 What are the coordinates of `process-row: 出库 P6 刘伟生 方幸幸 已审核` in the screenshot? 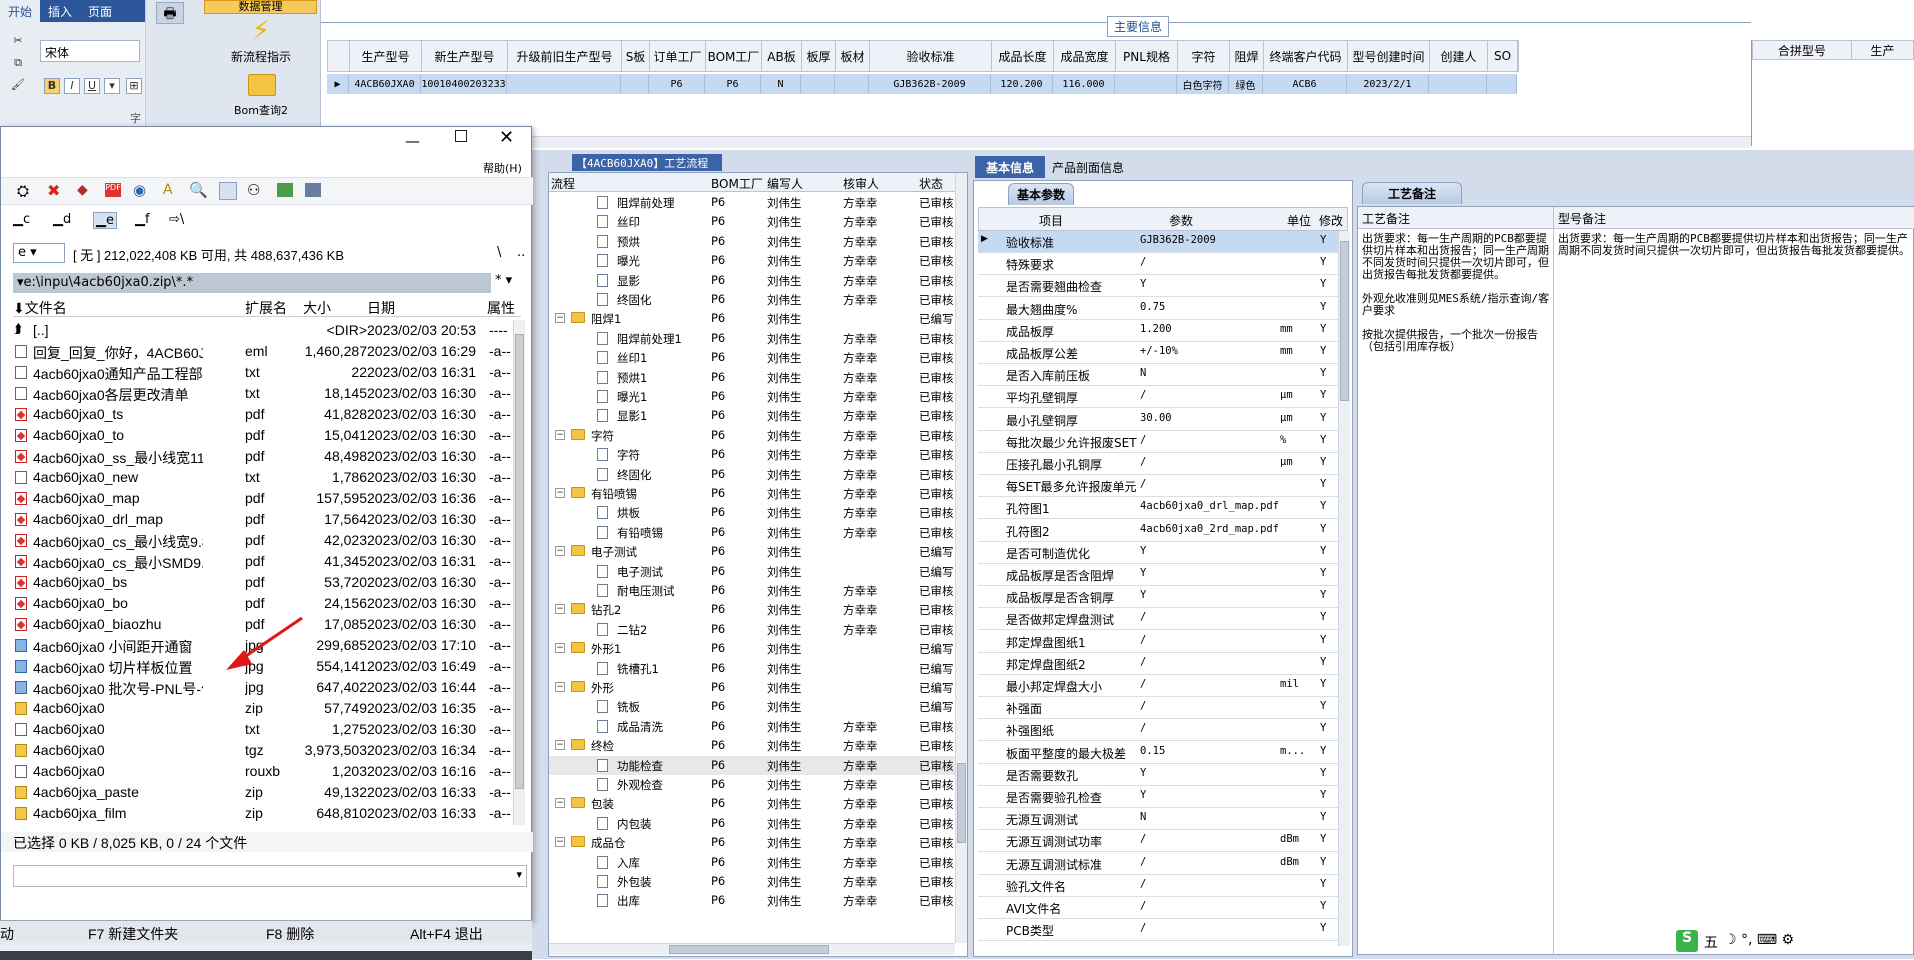 It's located at (754, 900).